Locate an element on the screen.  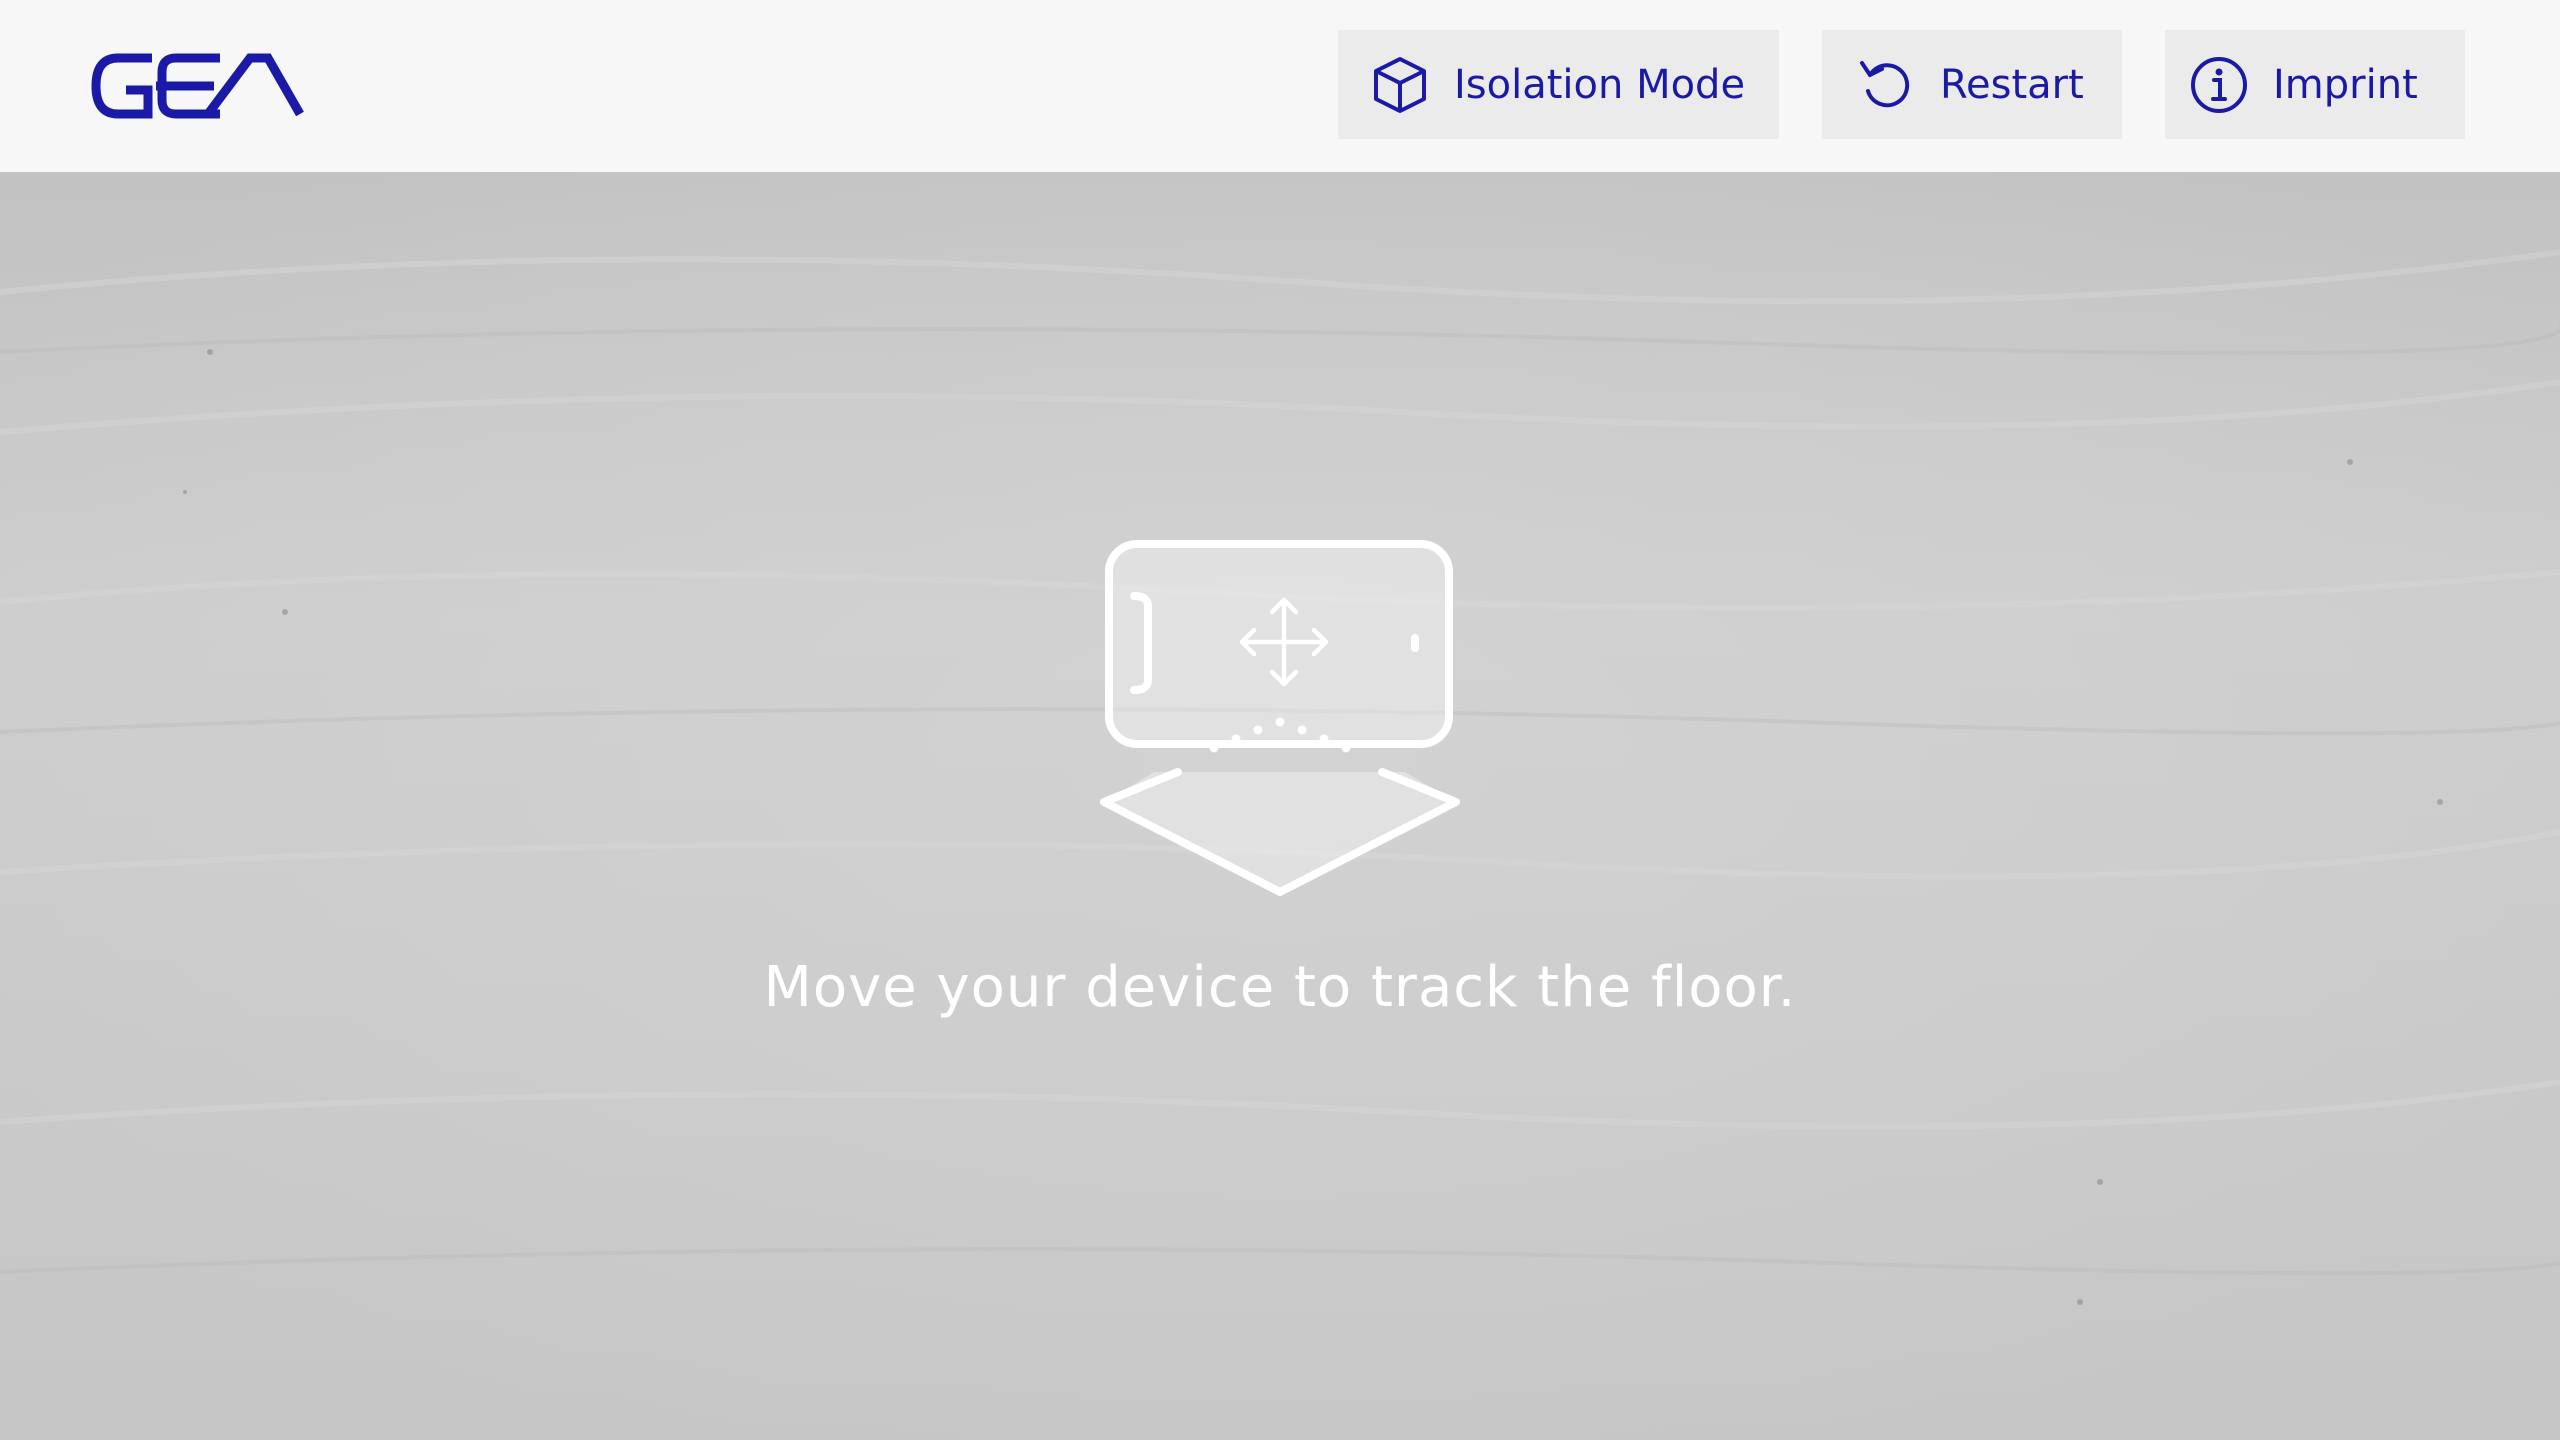
restart-button: Restart is located at coordinates (1972, 84).